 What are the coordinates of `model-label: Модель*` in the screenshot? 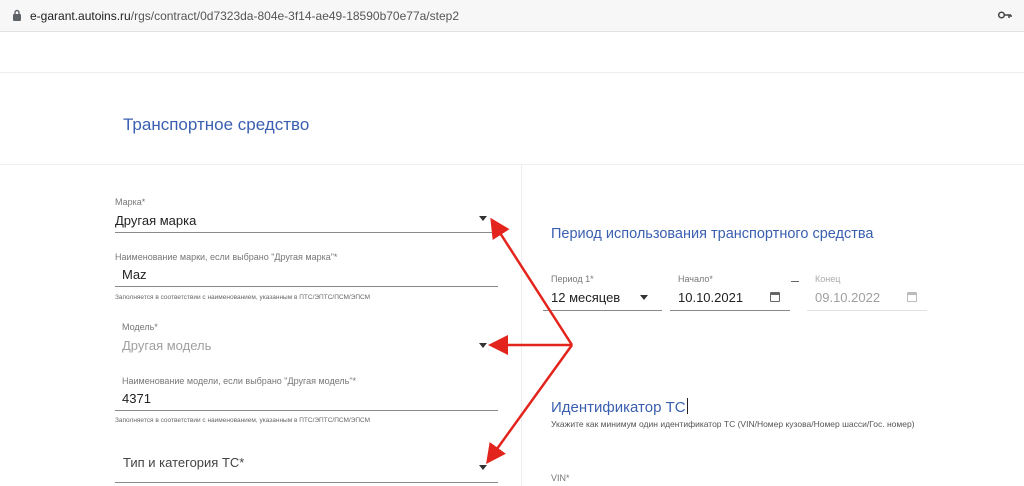 It's located at (140, 327).